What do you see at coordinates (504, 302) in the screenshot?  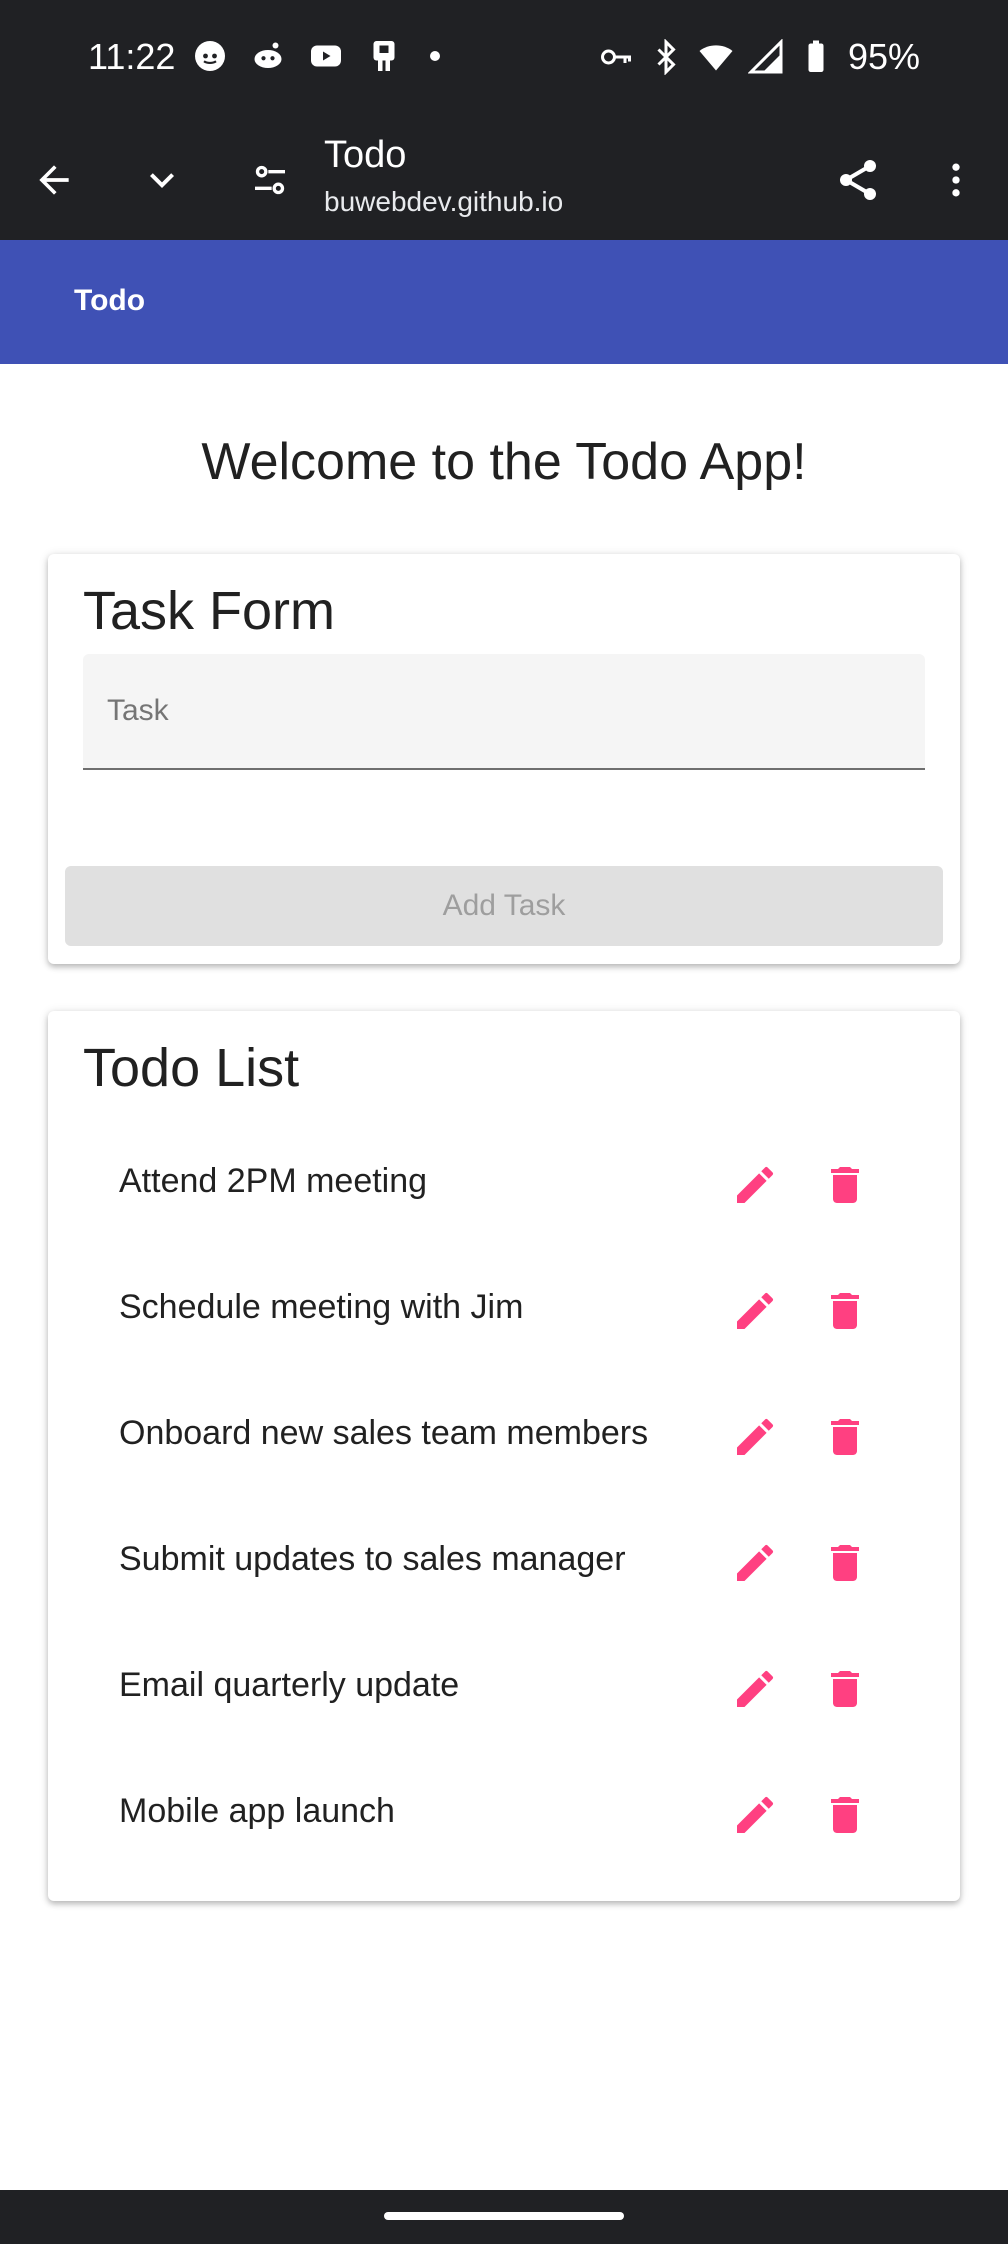 I see `app-toolbar: Todo` at bounding box center [504, 302].